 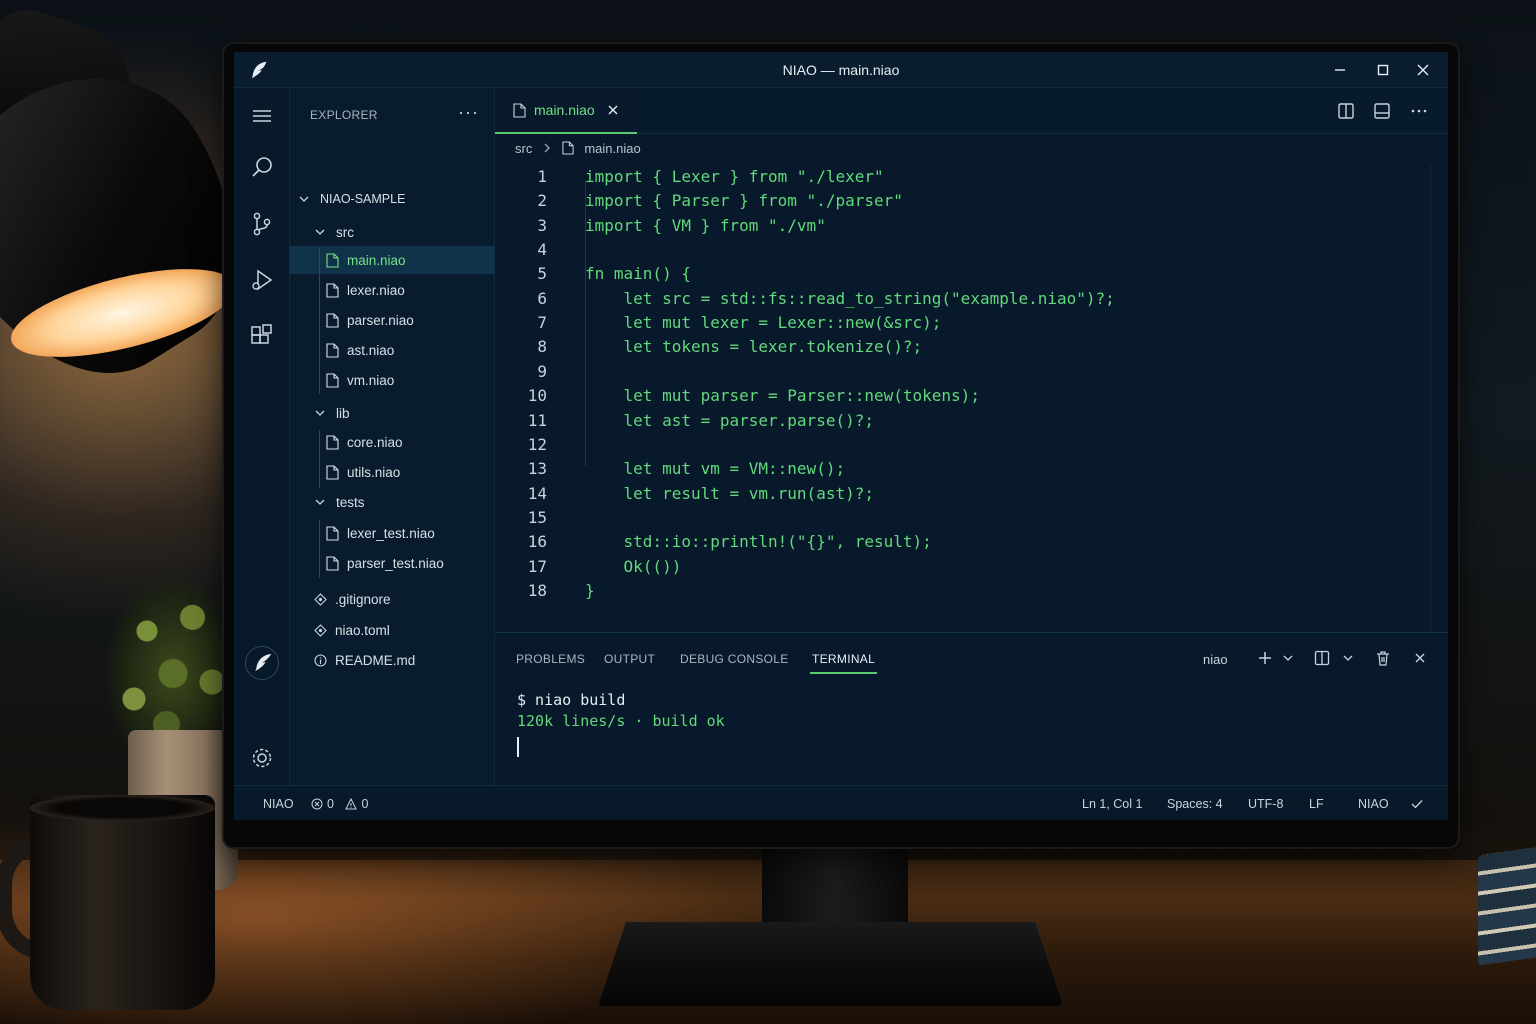 I want to click on tree-file: main.niao, so click(x=392, y=260).